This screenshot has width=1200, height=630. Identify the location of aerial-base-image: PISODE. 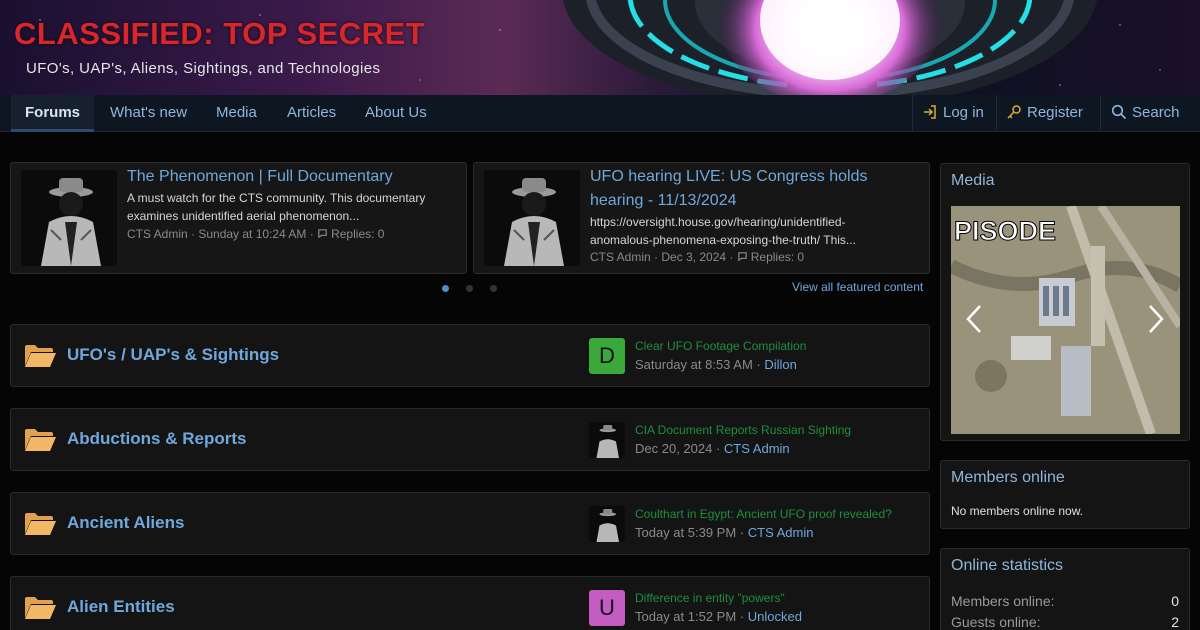
(1065, 320).